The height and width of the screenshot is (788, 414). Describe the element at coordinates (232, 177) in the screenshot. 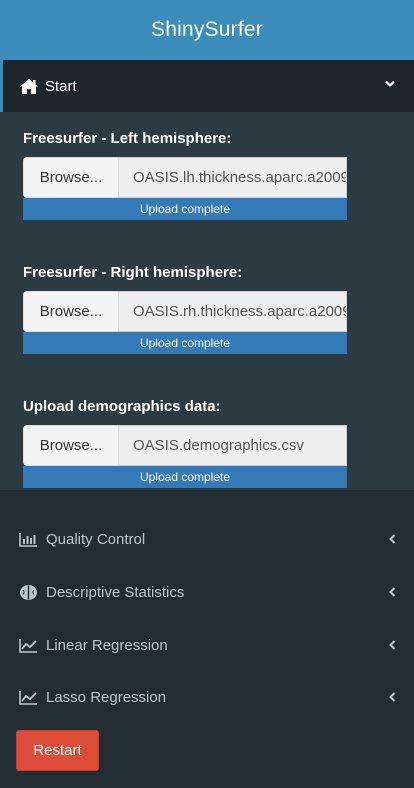

I see `file-name-field: OASIS.lh.thickness.aparc.a2009s.csv` at that location.